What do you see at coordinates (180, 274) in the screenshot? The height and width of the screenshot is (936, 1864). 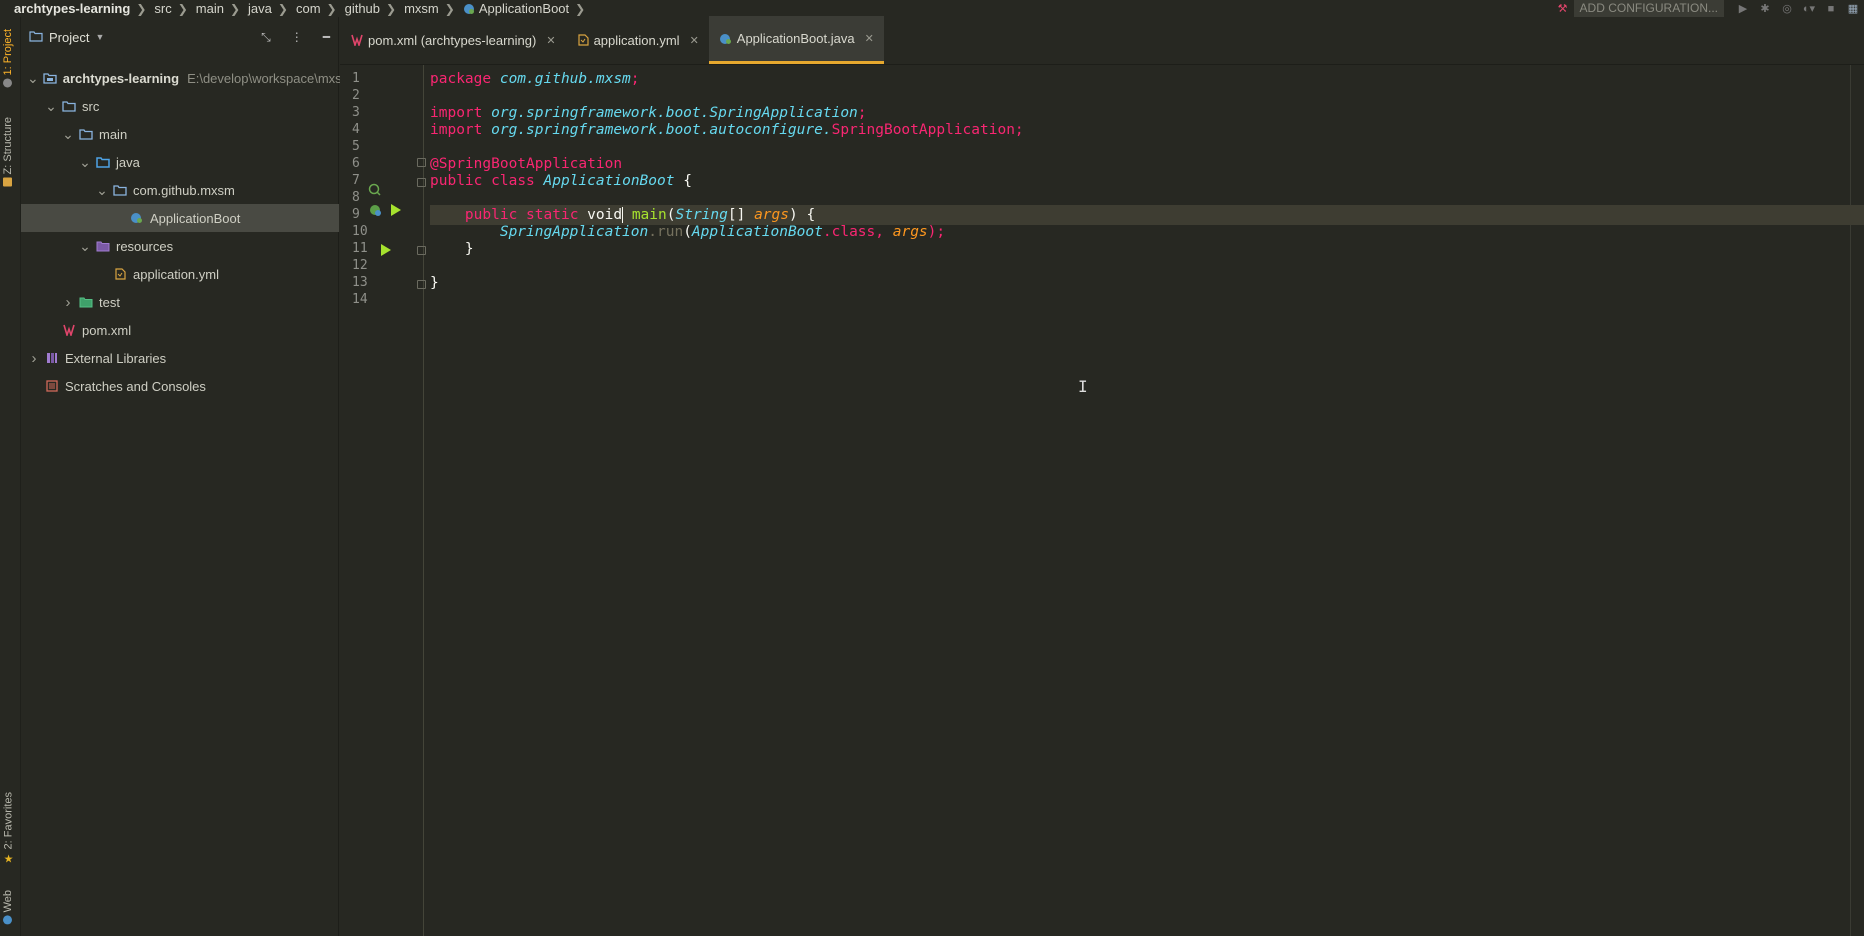 I see `tree-item: application.yml` at bounding box center [180, 274].